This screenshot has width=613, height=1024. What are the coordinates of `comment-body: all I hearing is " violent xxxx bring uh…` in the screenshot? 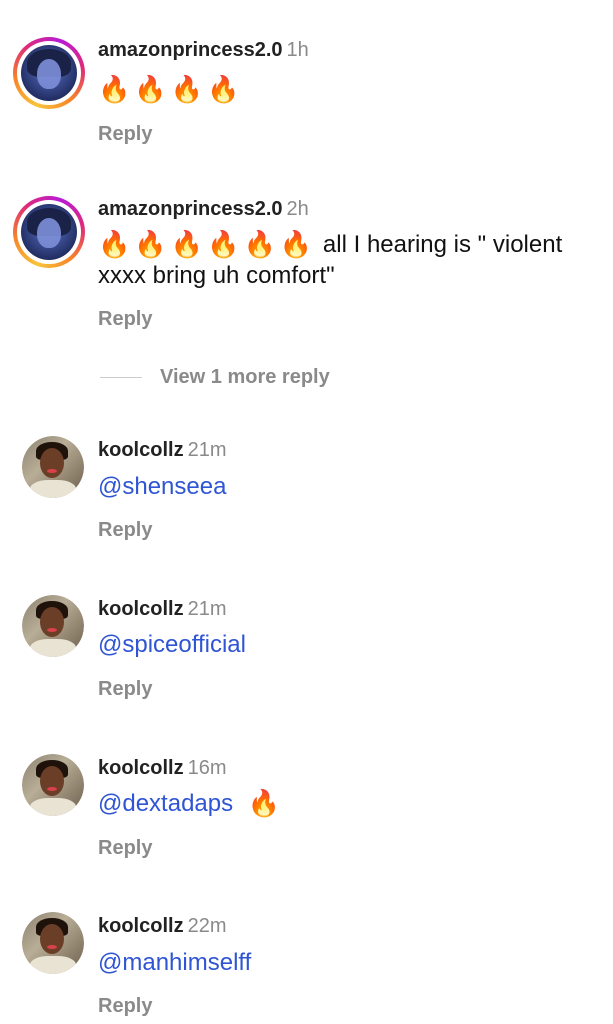 It's located at (330, 260).